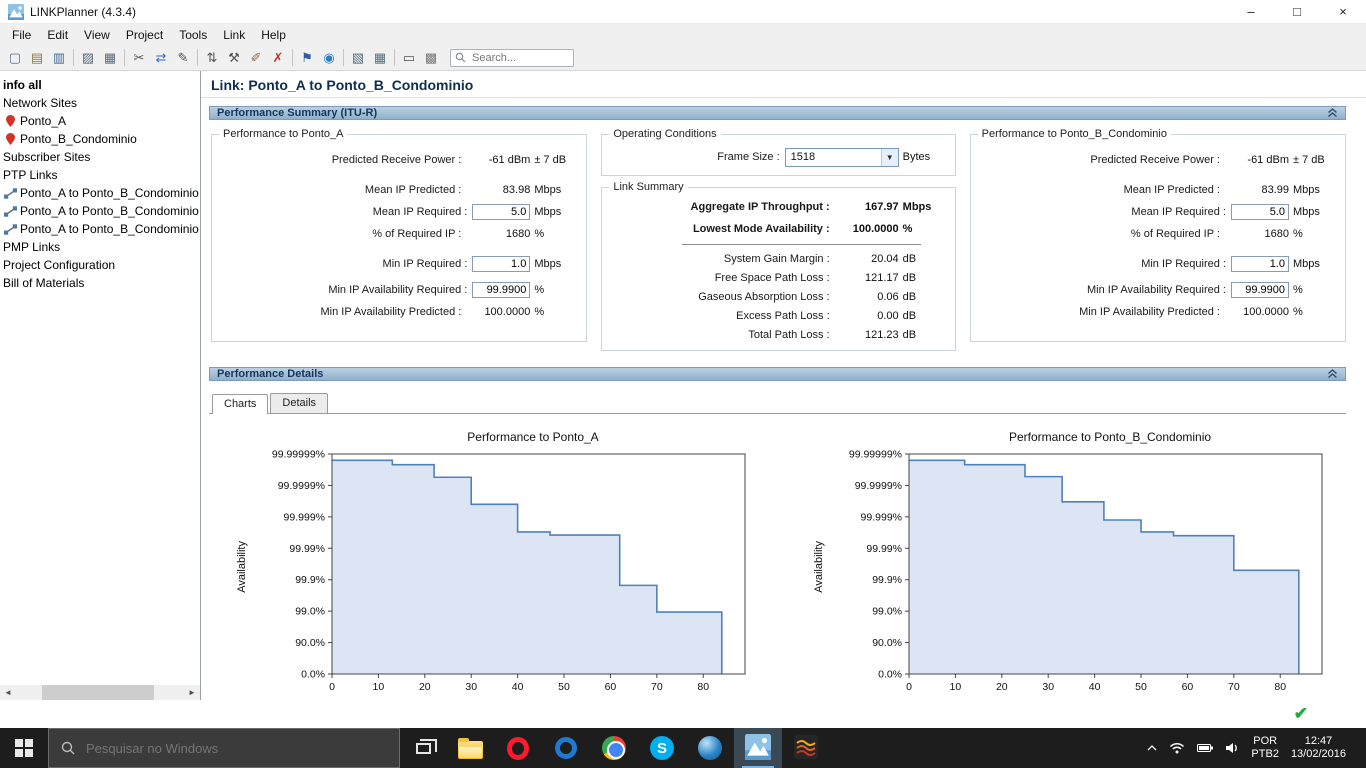 The image size is (1366, 768). I want to click on sidebar-item-link-3: Ponto_A to Ponto_B_Condominio, so click(100, 229).